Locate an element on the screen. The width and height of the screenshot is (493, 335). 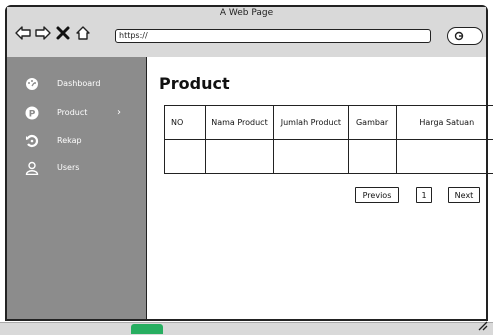
sidebar-item-label: Dashboard is located at coordinates (78, 83).